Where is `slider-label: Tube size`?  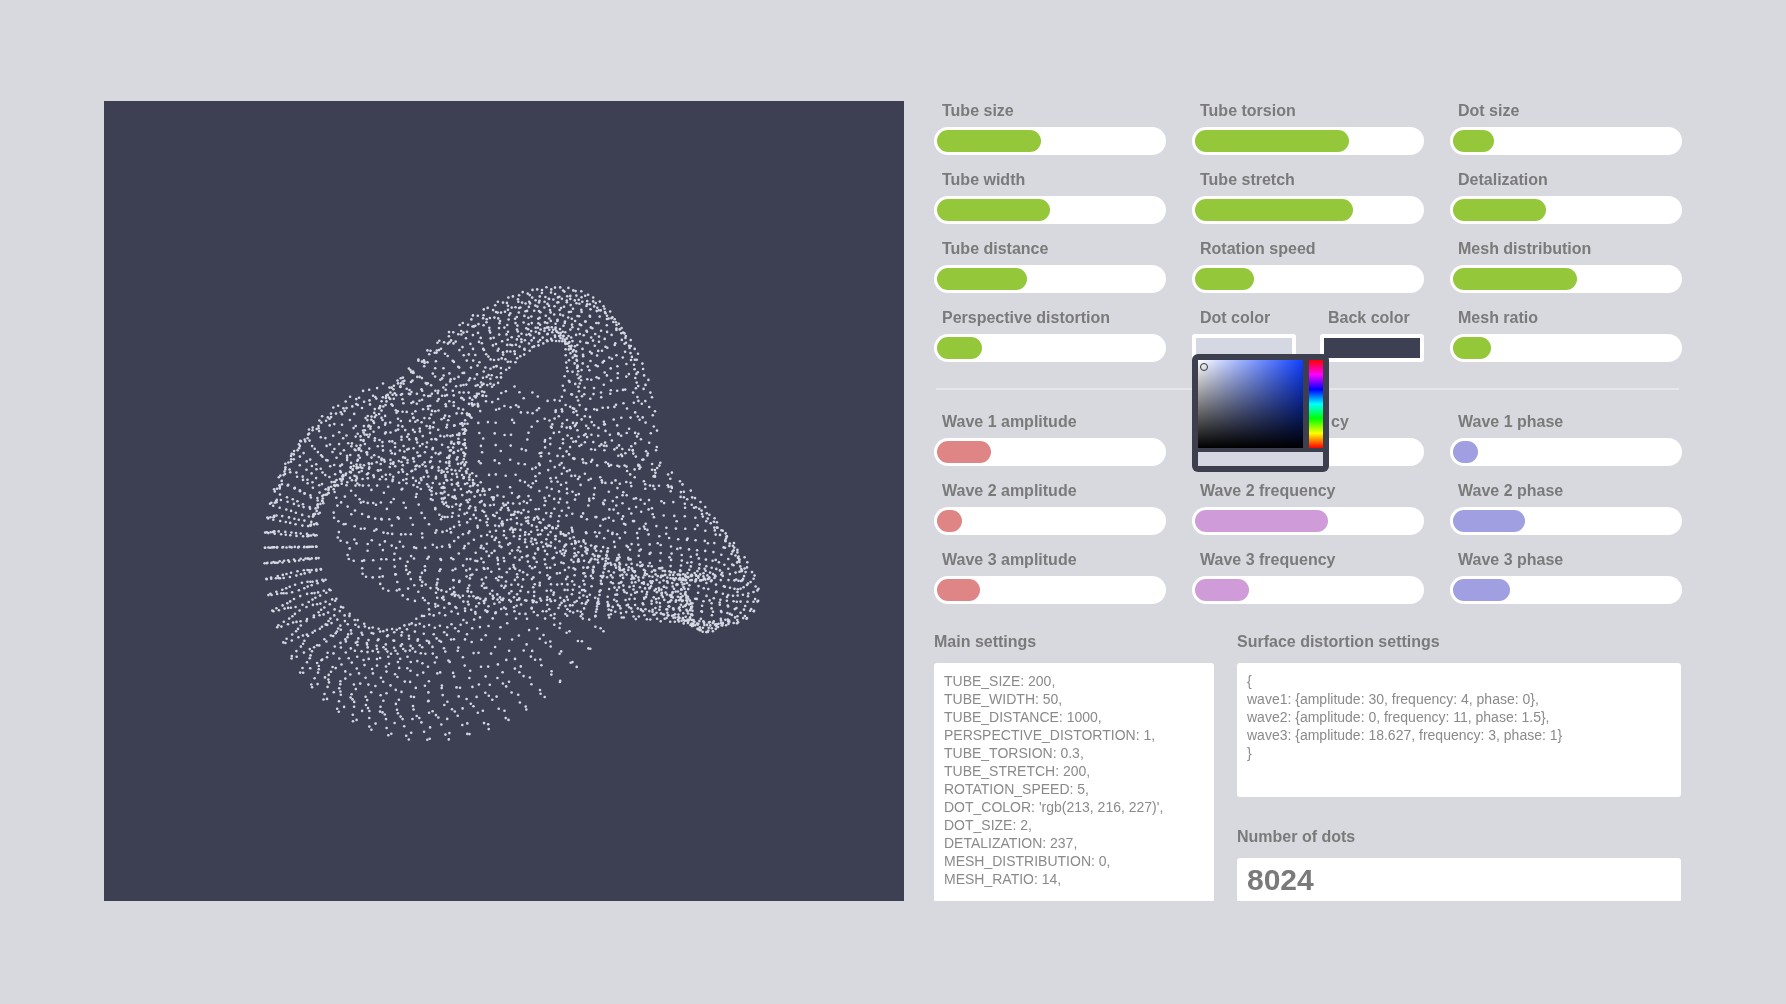
slider-label: Tube size is located at coordinates (977, 111).